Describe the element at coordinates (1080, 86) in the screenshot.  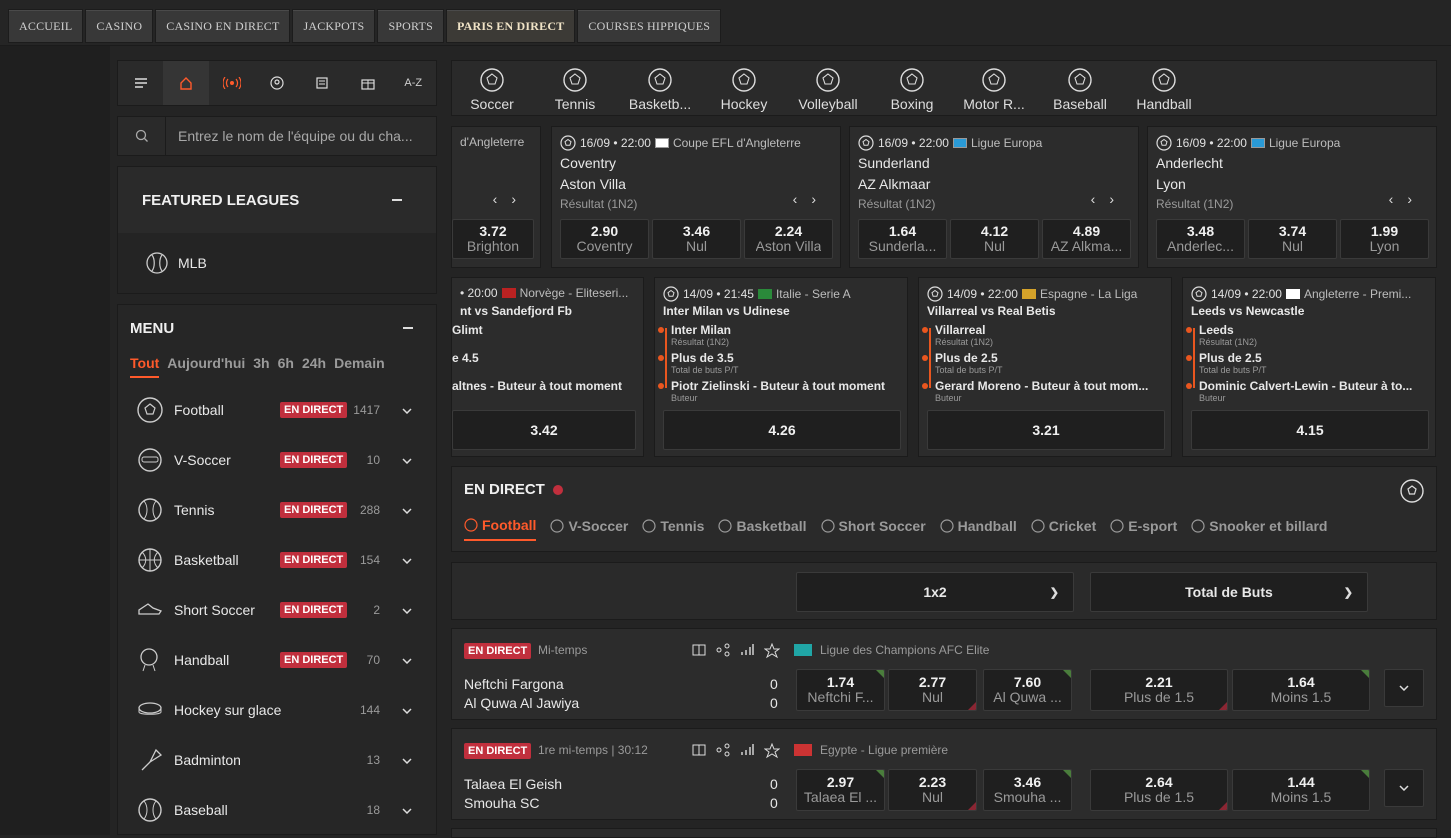
I see `sport-tab-7: Baseball` at that location.